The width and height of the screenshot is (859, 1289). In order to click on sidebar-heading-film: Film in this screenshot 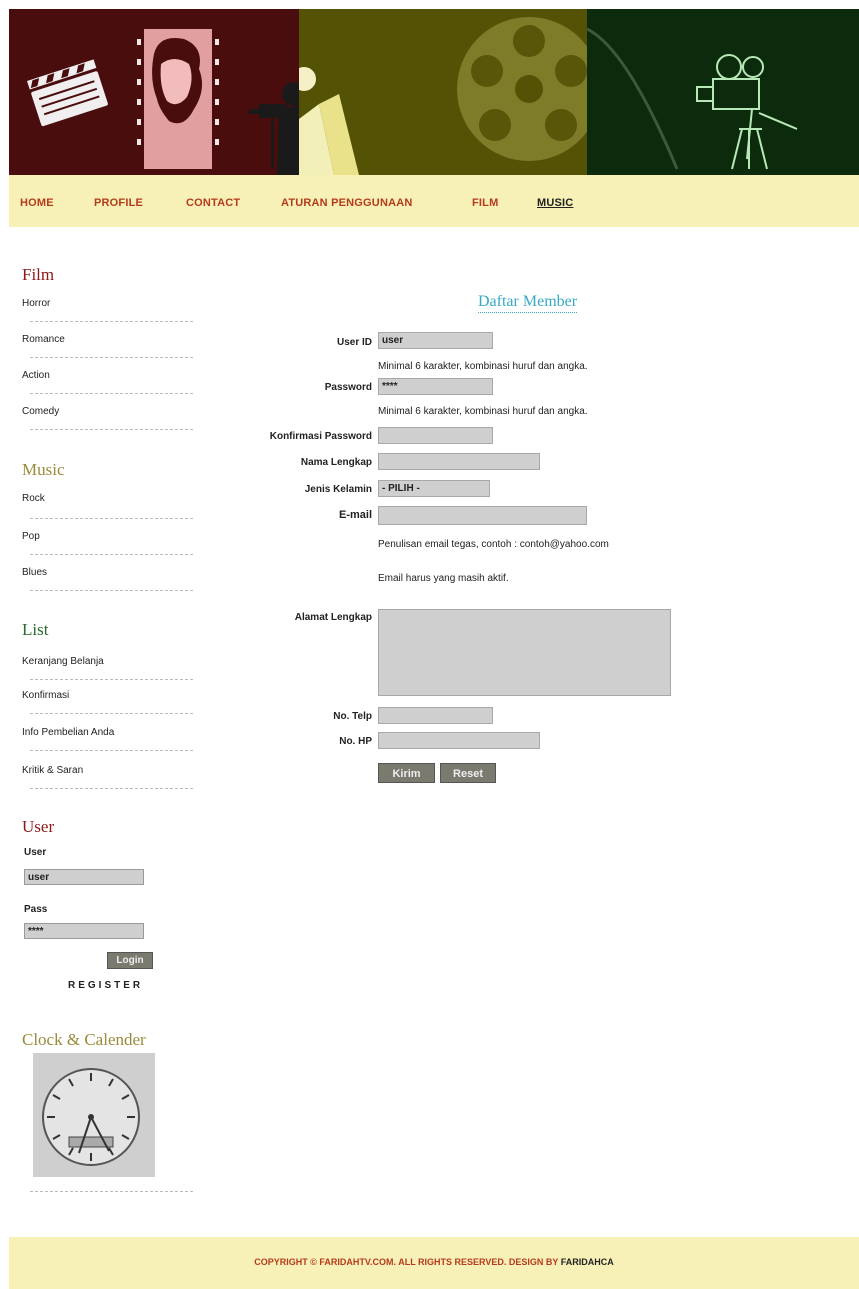, I will do `click(38, 274)`.